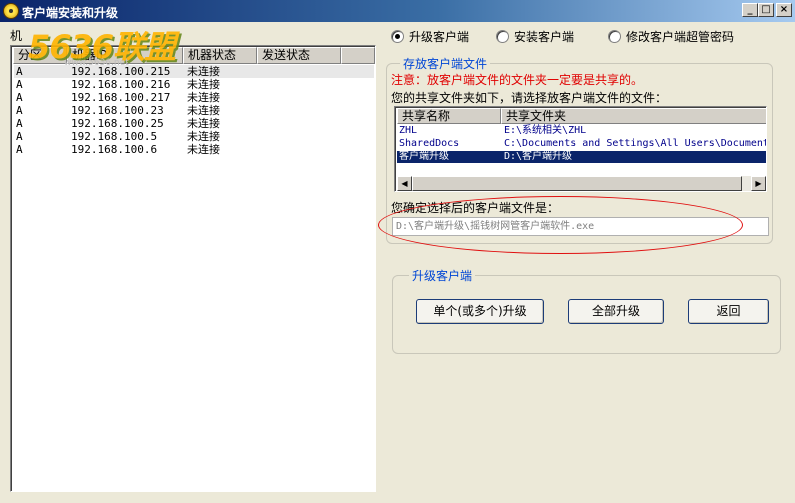 This screenshot has width=795, height=503. I want to click on row-ip: 192.168.100.6, so click(114, 149).